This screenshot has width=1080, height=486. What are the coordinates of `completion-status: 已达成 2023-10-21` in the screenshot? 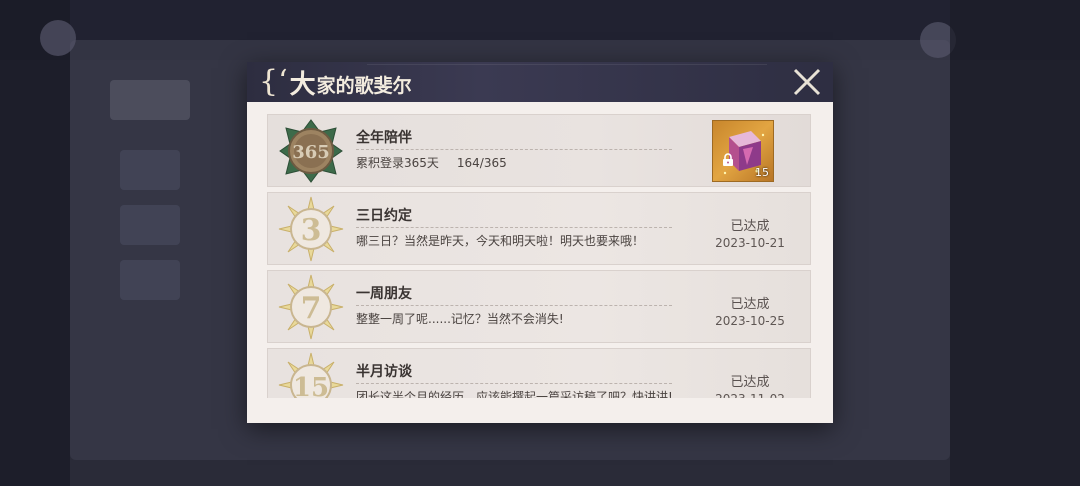 It's located at (750, 232).